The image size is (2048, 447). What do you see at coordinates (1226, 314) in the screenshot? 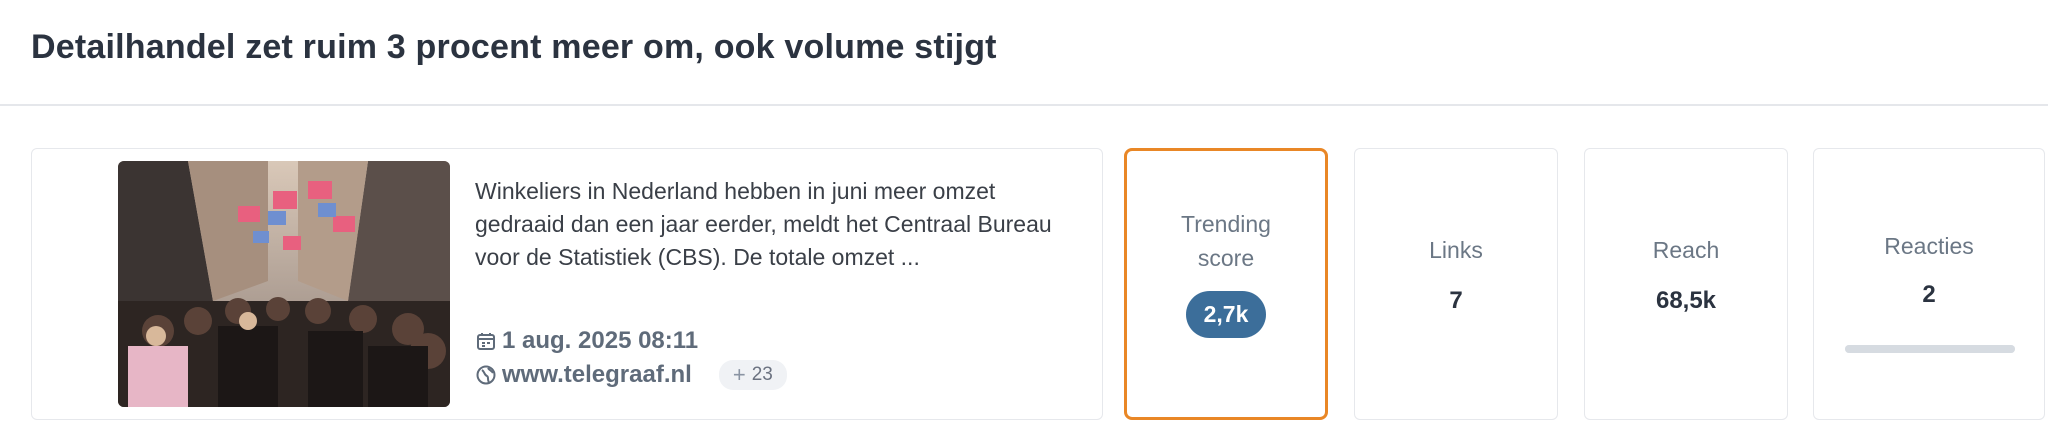
I see `trending-score-badge: 2,7k` at bounding box center [1226, 314].